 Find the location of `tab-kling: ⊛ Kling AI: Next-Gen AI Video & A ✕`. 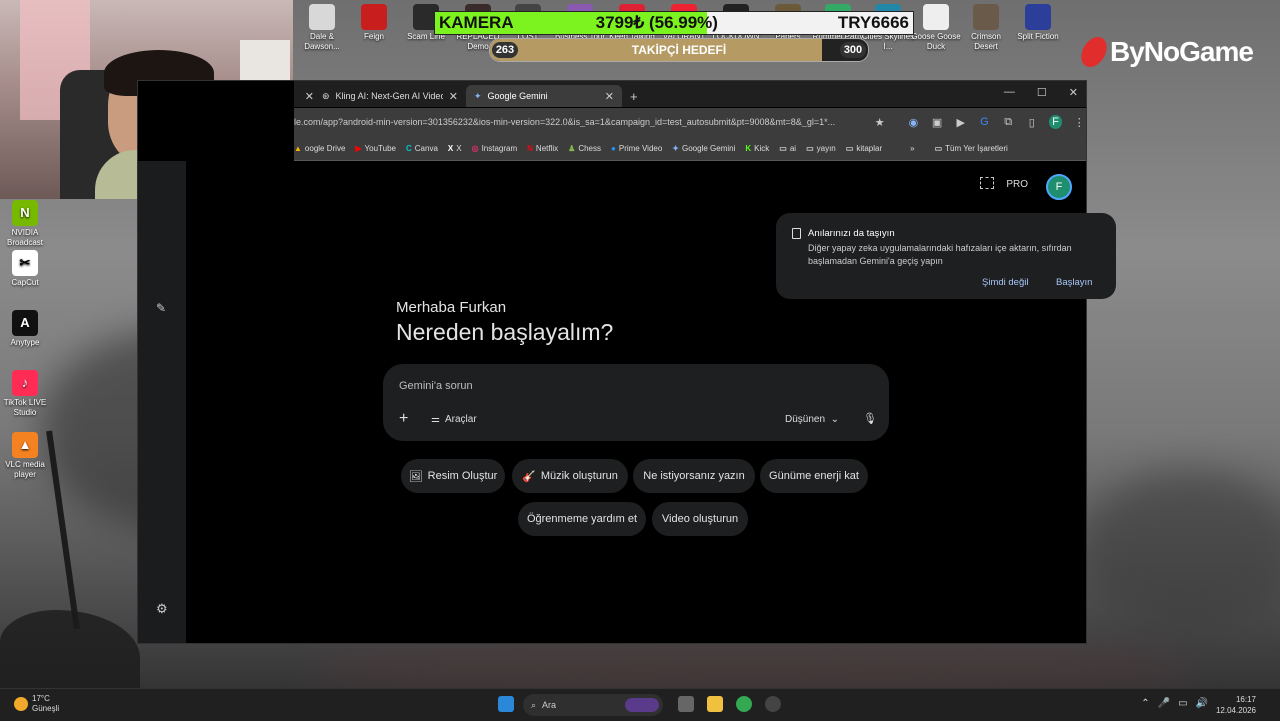

tab-kling: ⊛ Kling AI: Next-Gen AI Video & A ✕ is located at coordinates (390, 96).